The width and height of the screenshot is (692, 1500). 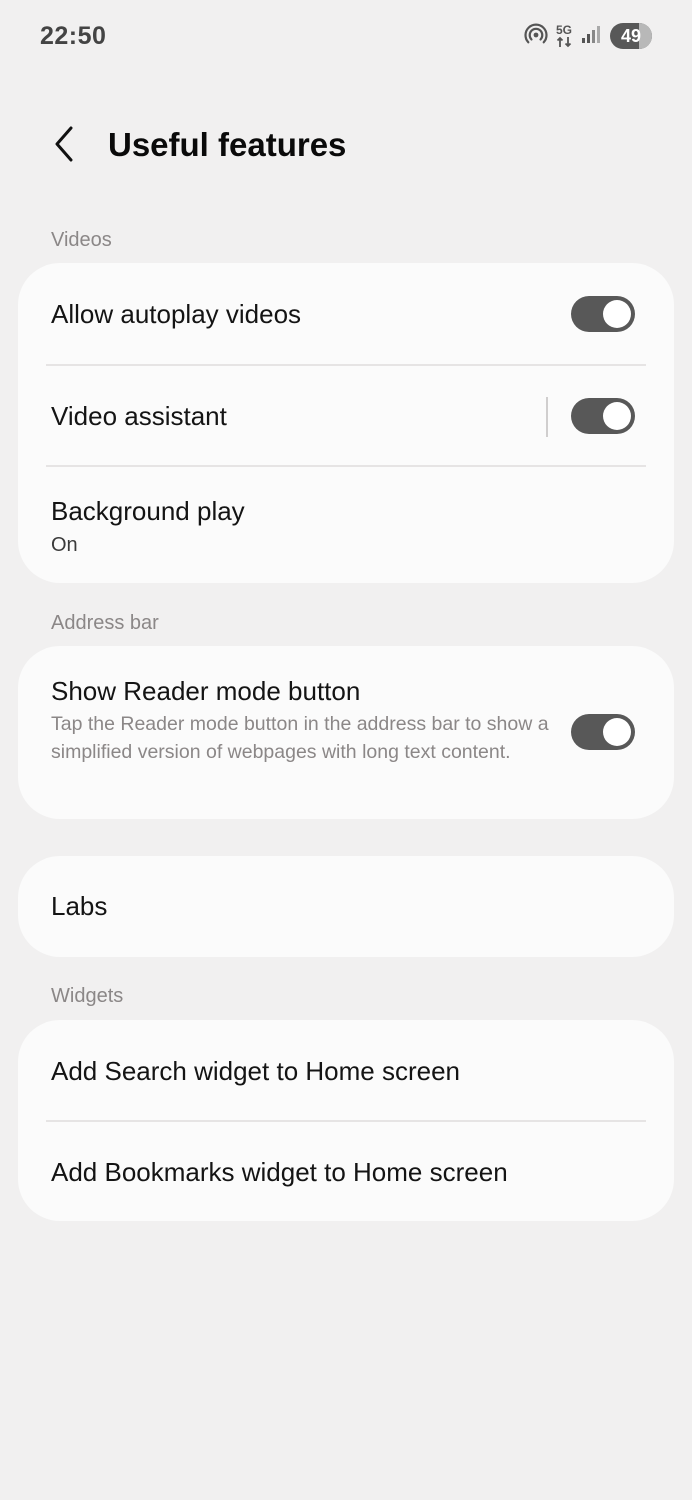 What do you see at coordinates (603, 314) in the screenshot?
I see `autoplay-toggle` at bounding box center [603, 314].